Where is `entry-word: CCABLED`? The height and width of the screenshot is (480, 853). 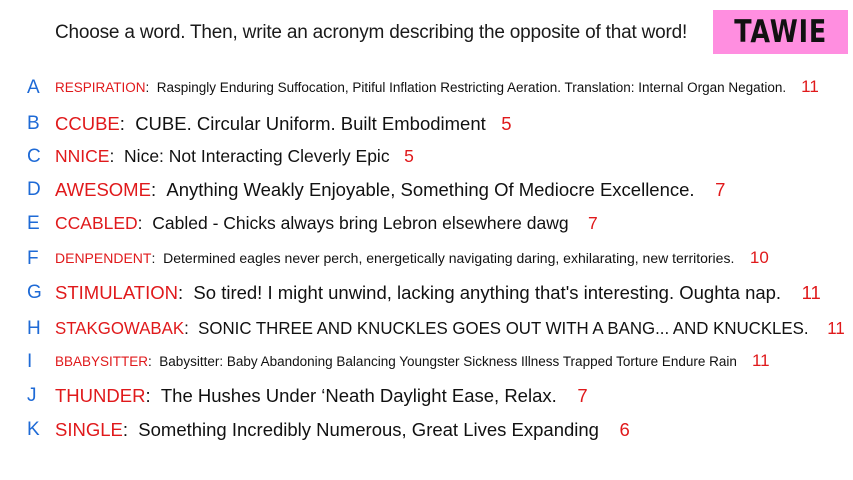 entry-word: CCABLED is located at coordinates (96, 223).